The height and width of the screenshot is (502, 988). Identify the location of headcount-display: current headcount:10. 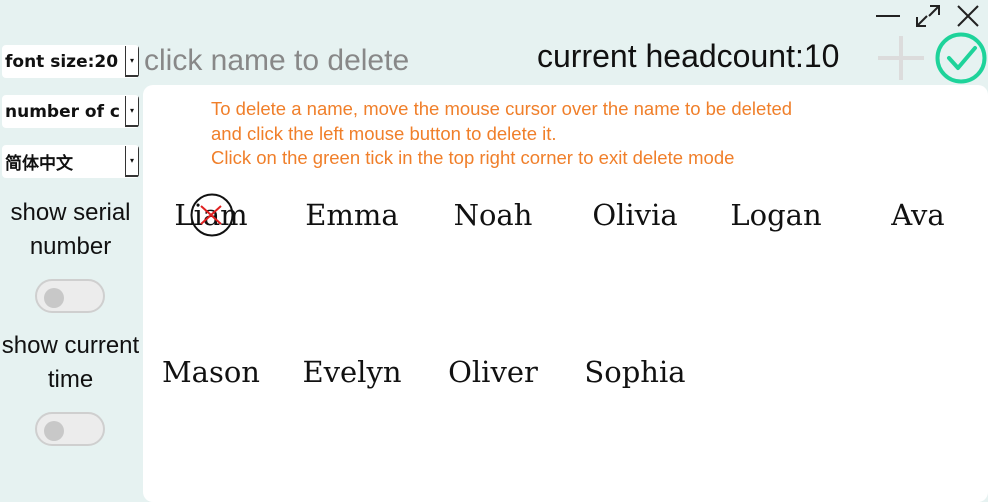
(688, 56).